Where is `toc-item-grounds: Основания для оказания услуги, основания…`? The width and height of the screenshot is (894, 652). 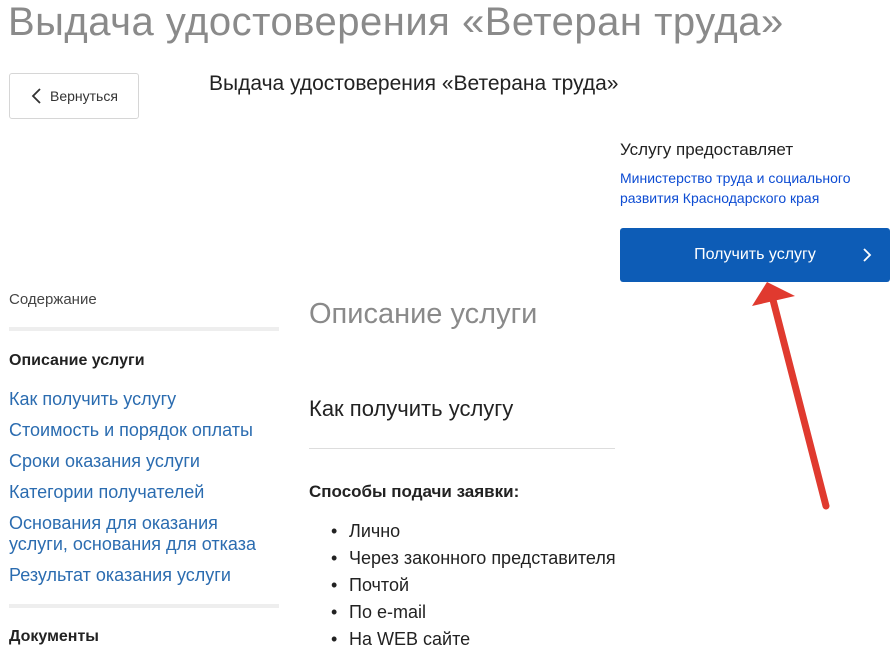
toc-item-grounds: Основания для оказания услуги, основания… is located at coordinates (144, 534).